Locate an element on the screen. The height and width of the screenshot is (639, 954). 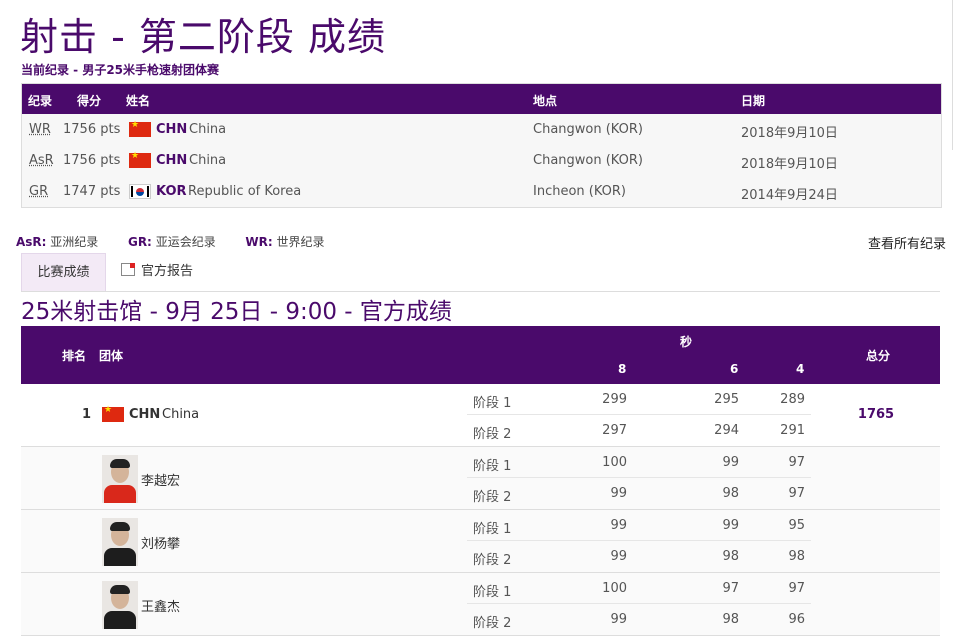
record-code-link: AsR is located at coordinates (41, 160).